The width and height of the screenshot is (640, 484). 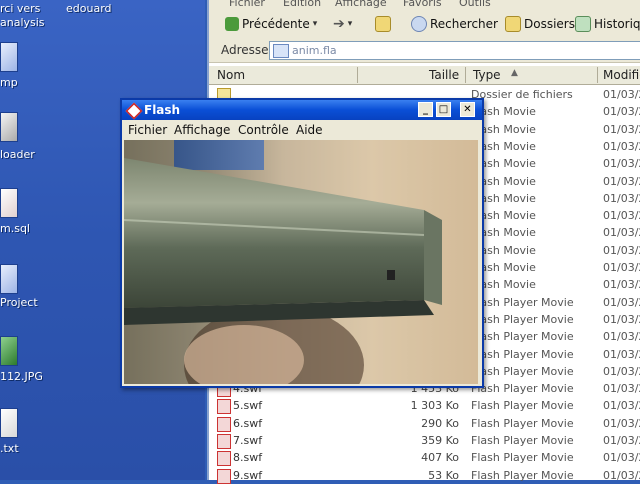 I want to click on column-size: Taille, so click(x=444, y=75).